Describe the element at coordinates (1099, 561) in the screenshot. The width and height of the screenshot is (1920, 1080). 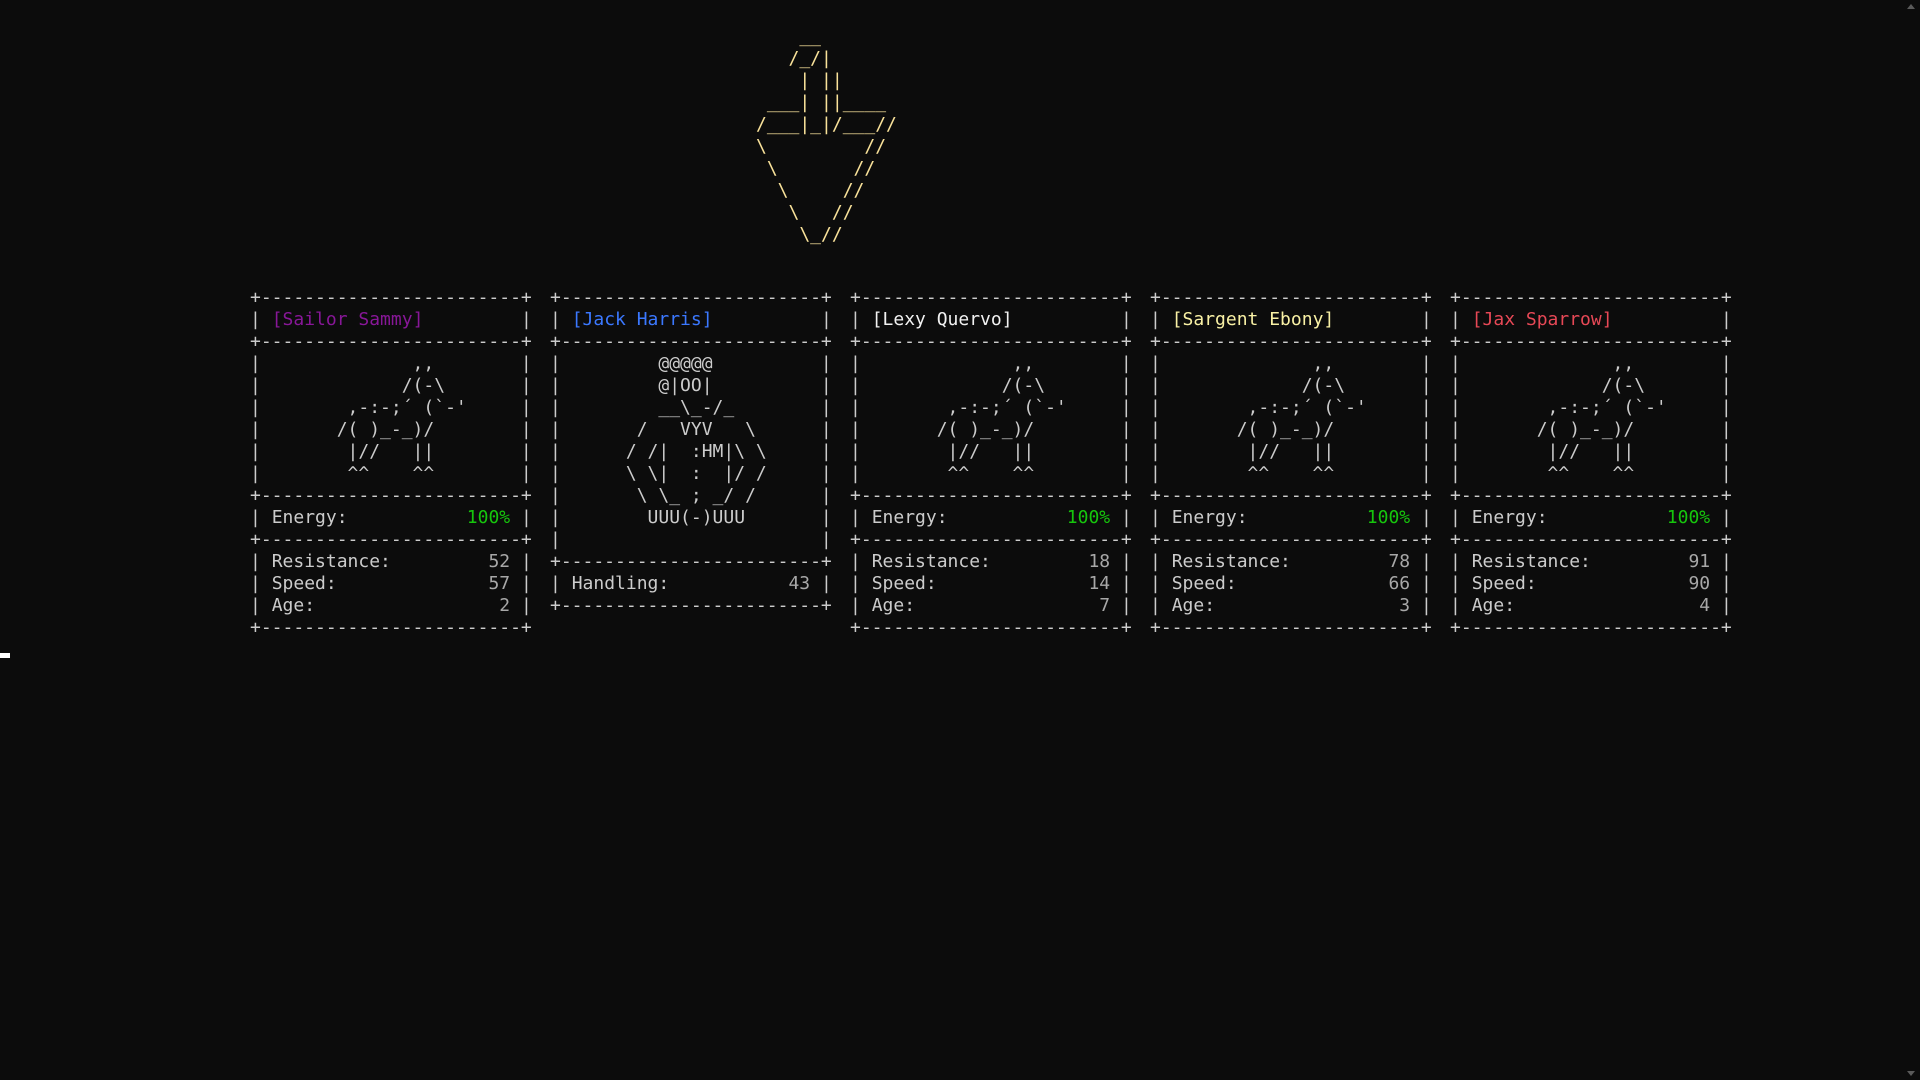
I see `resistance-value: 18` at that location.